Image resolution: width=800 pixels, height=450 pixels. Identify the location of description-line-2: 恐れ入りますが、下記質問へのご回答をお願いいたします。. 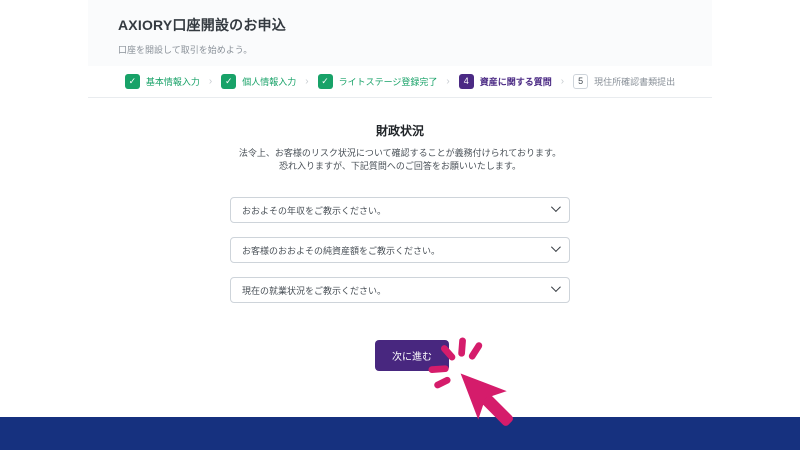
(400, 166).